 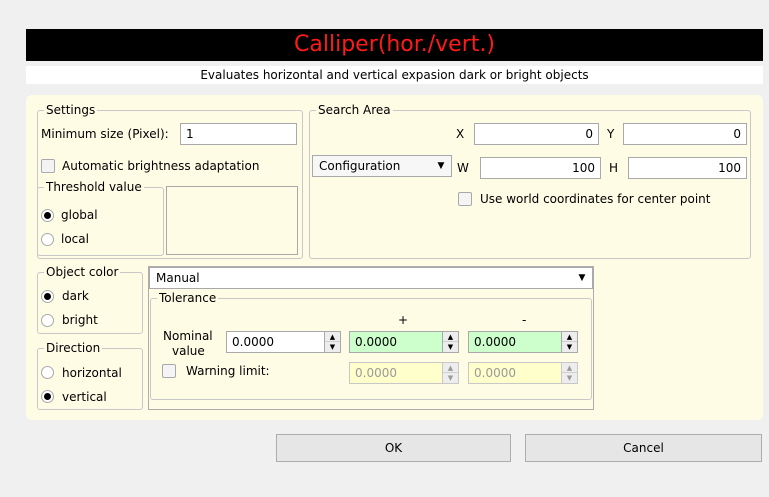 What do you see at coordinates (404, 373) in the screenshot?
I see `warning-plus-stepper: 0.0000 ▲ ▼` at bounding box center [404, 373].